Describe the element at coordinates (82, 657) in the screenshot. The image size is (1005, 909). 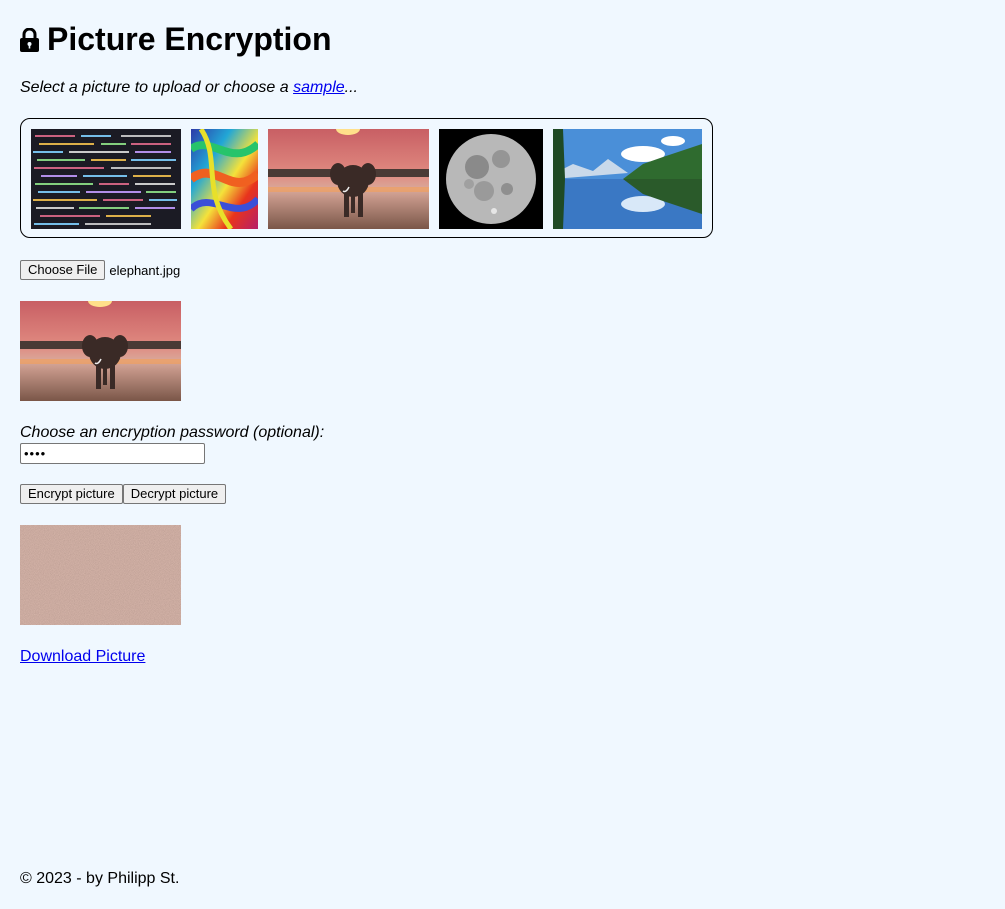
I see `download-link: Download Picture` at that location.